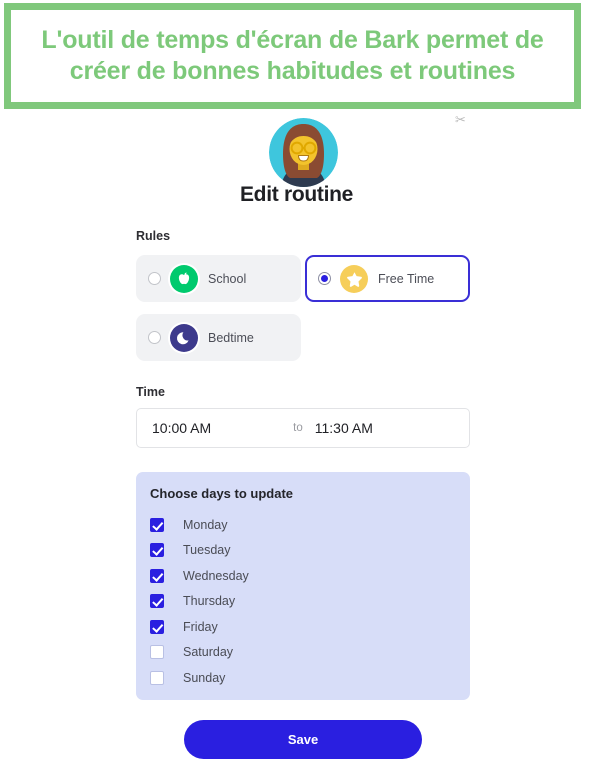  Describe the element at coordinates (150, 392) in the screenshot. I see `time-section-label: Time` at that location.